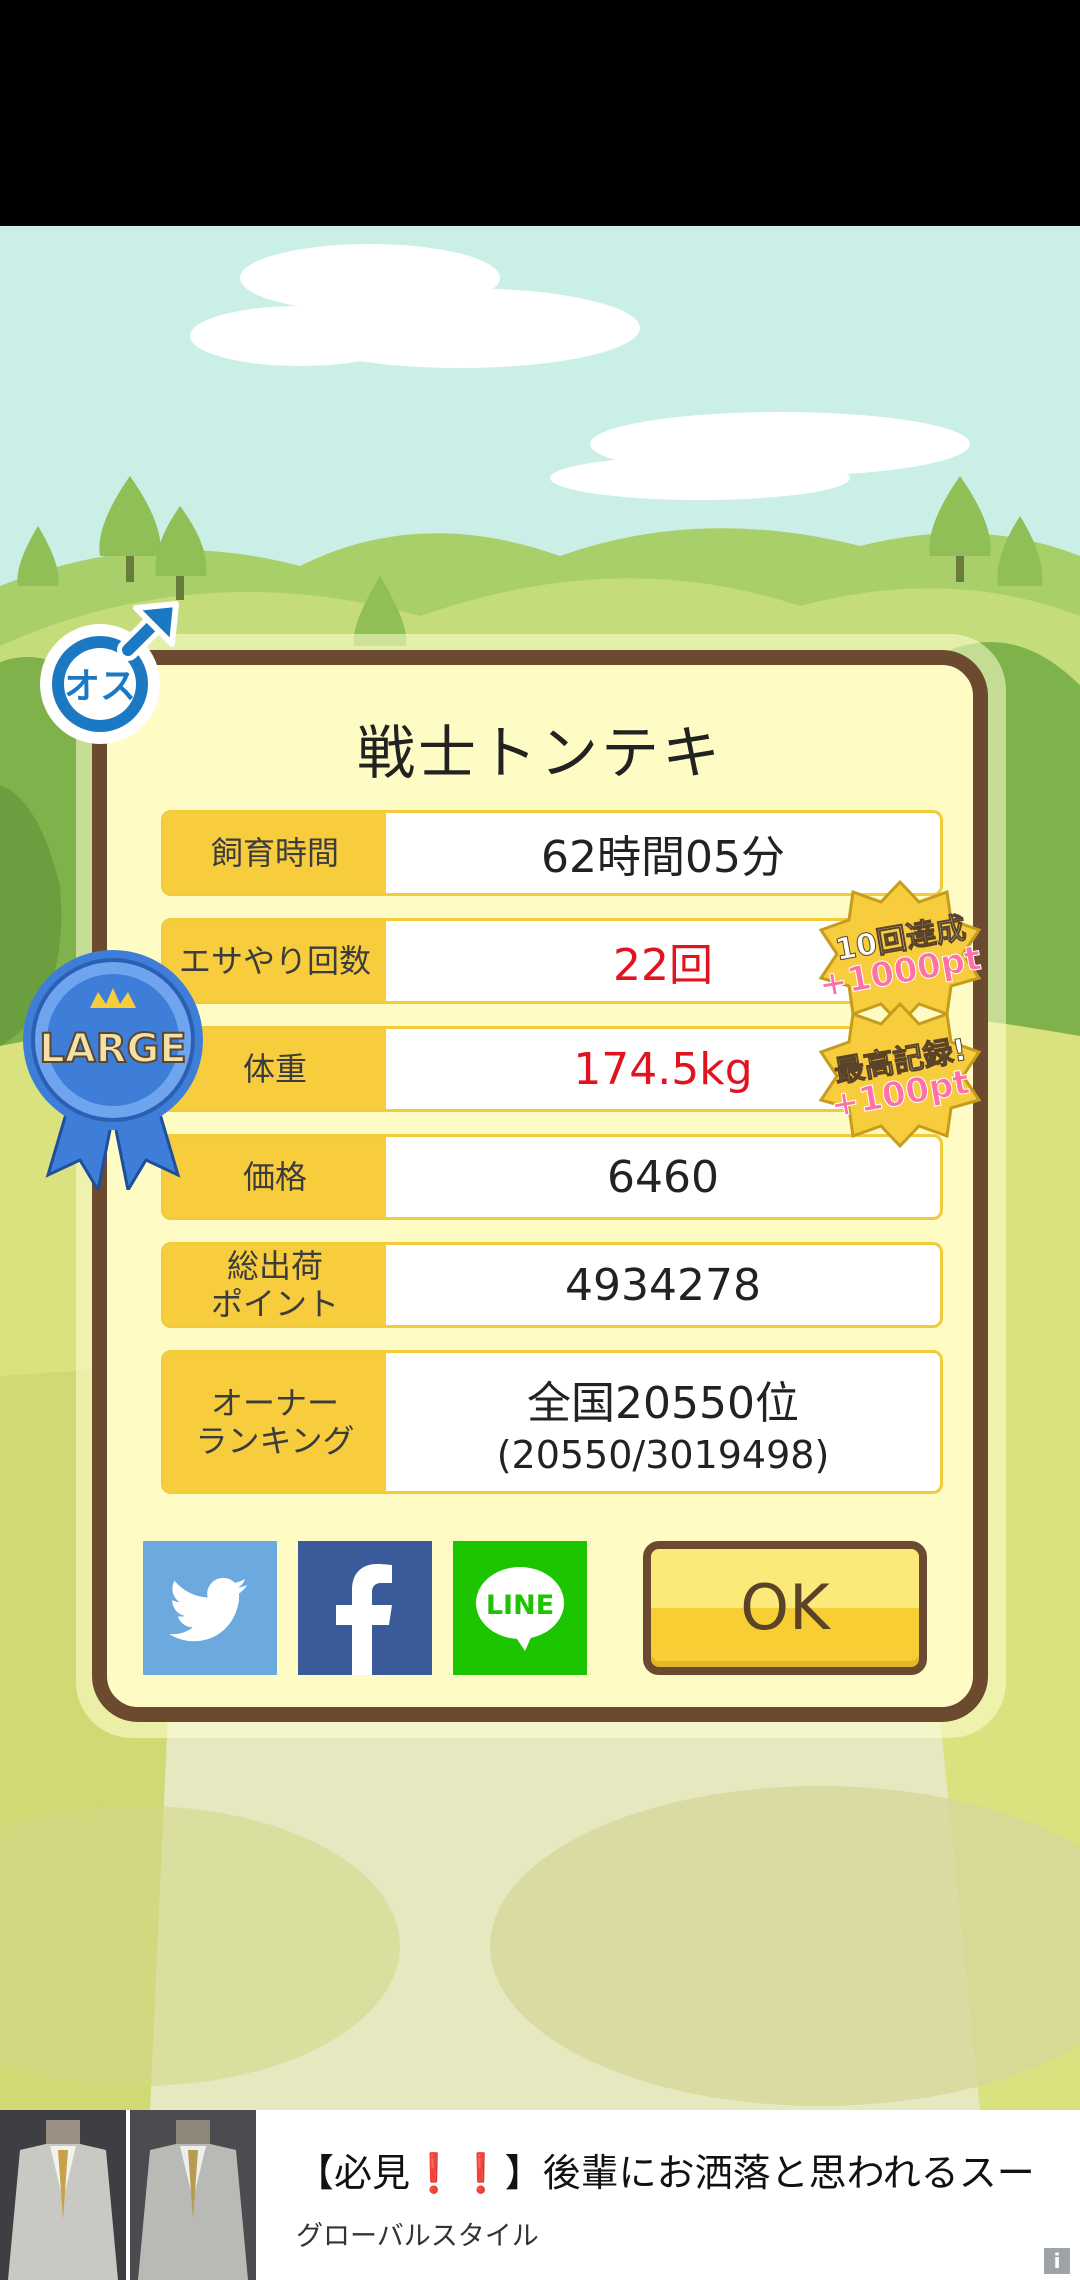 Image resolution: width=1080 pixels, height=2280 pixels. I want to click on row-owner-ranking: オーナー ランキング 全国20550位 (20550/3019498), so click(552, 1422).